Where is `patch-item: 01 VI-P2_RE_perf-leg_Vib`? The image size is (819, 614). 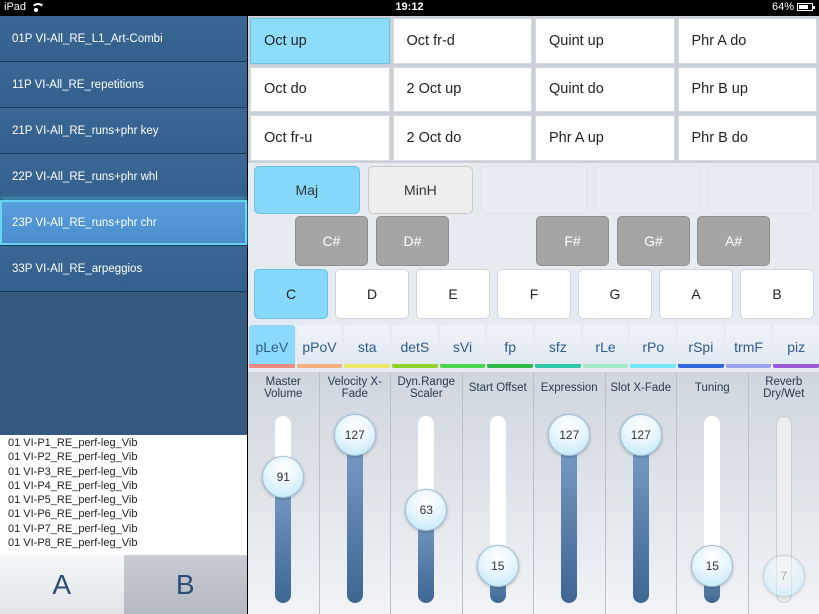 patch-item: 01 VI-P2_RE_perf-leg_Vib is located at coordinates (123, 457).